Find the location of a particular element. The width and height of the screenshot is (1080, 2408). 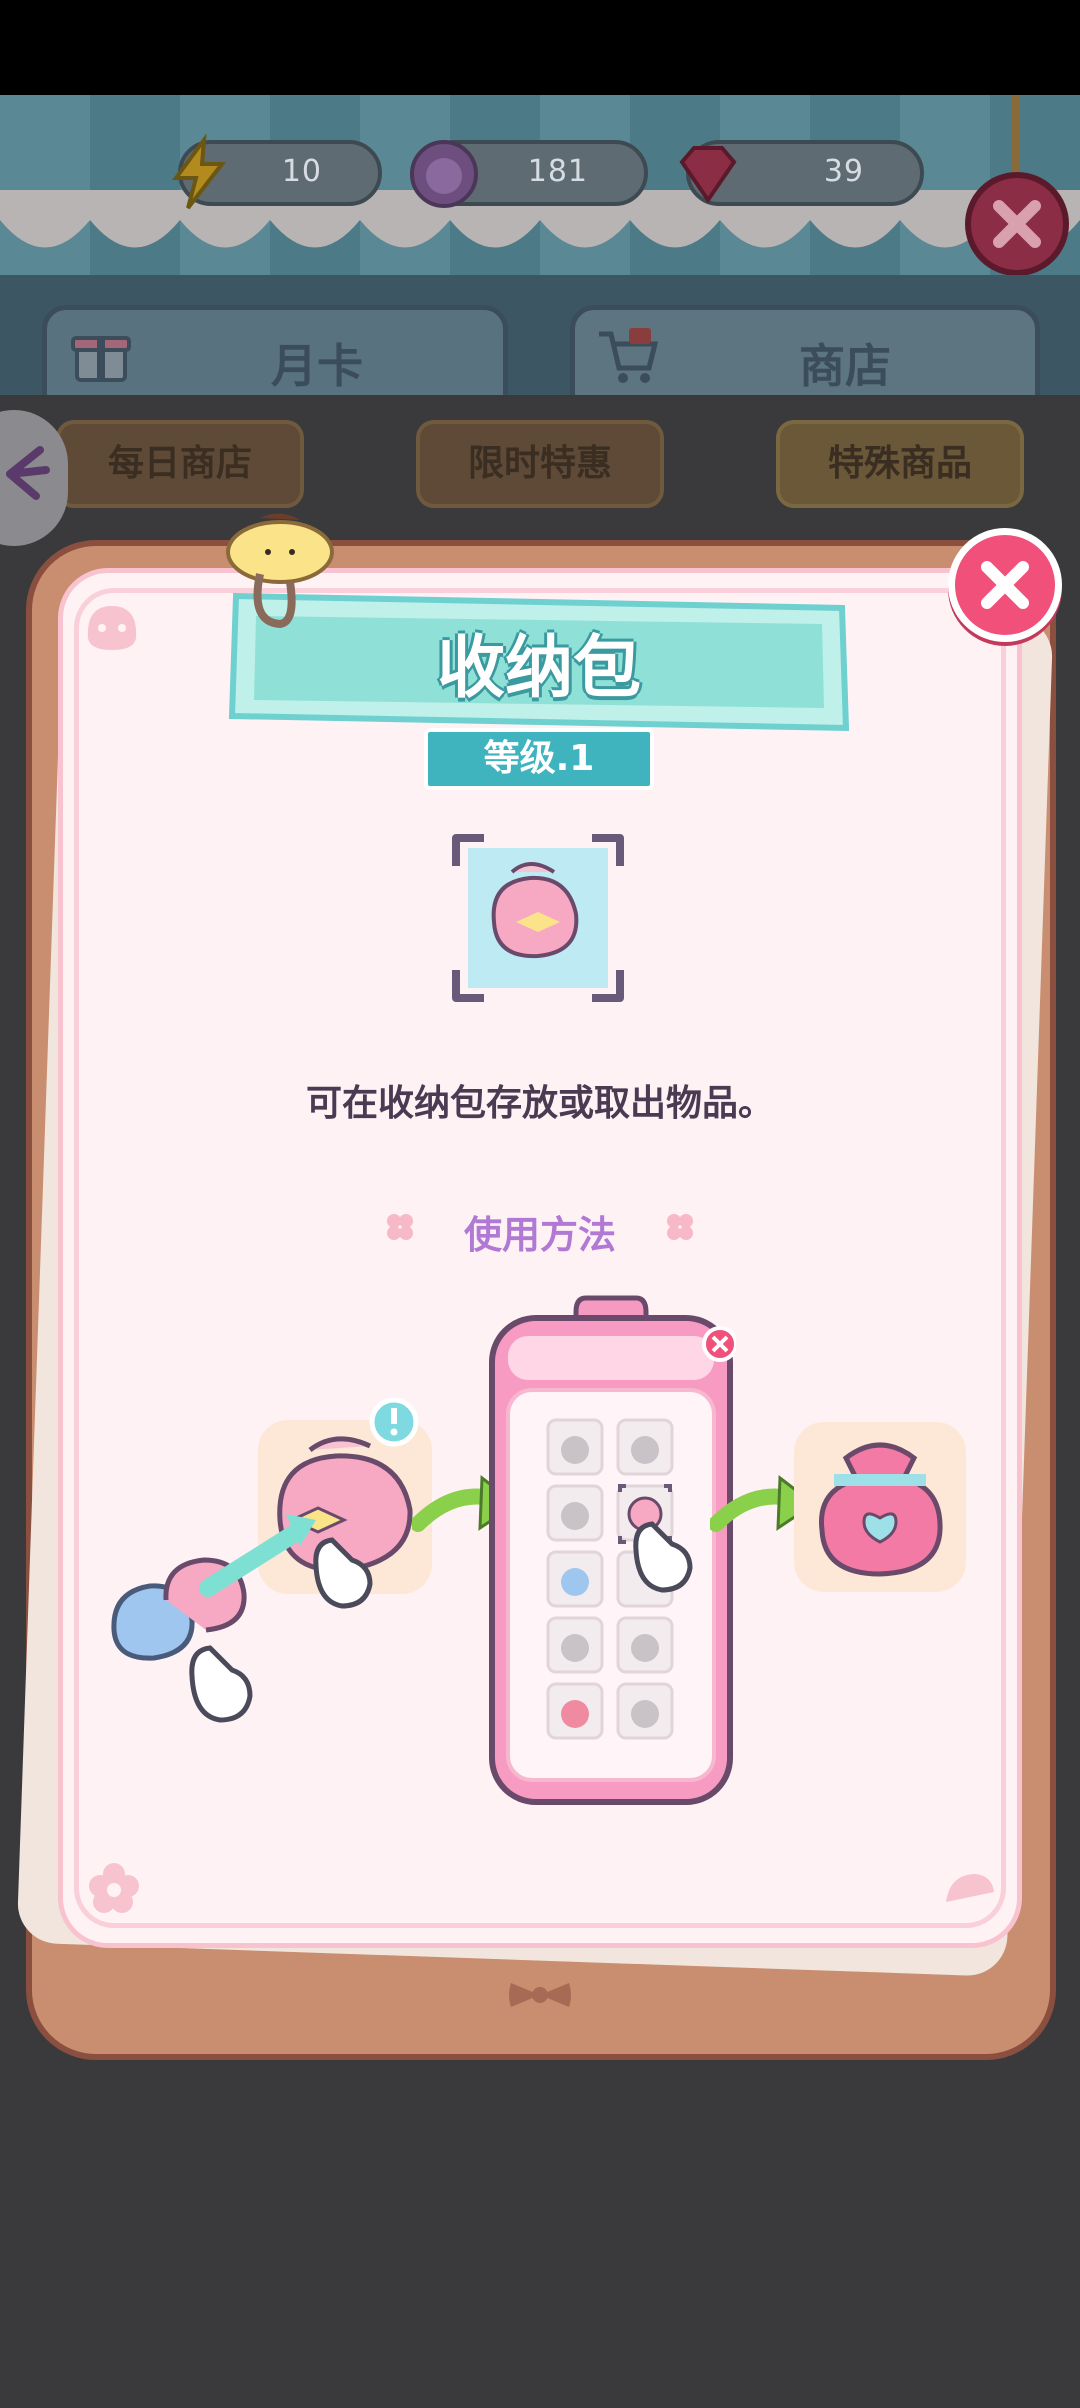

cart-icon is located at coordinates (629, 355).